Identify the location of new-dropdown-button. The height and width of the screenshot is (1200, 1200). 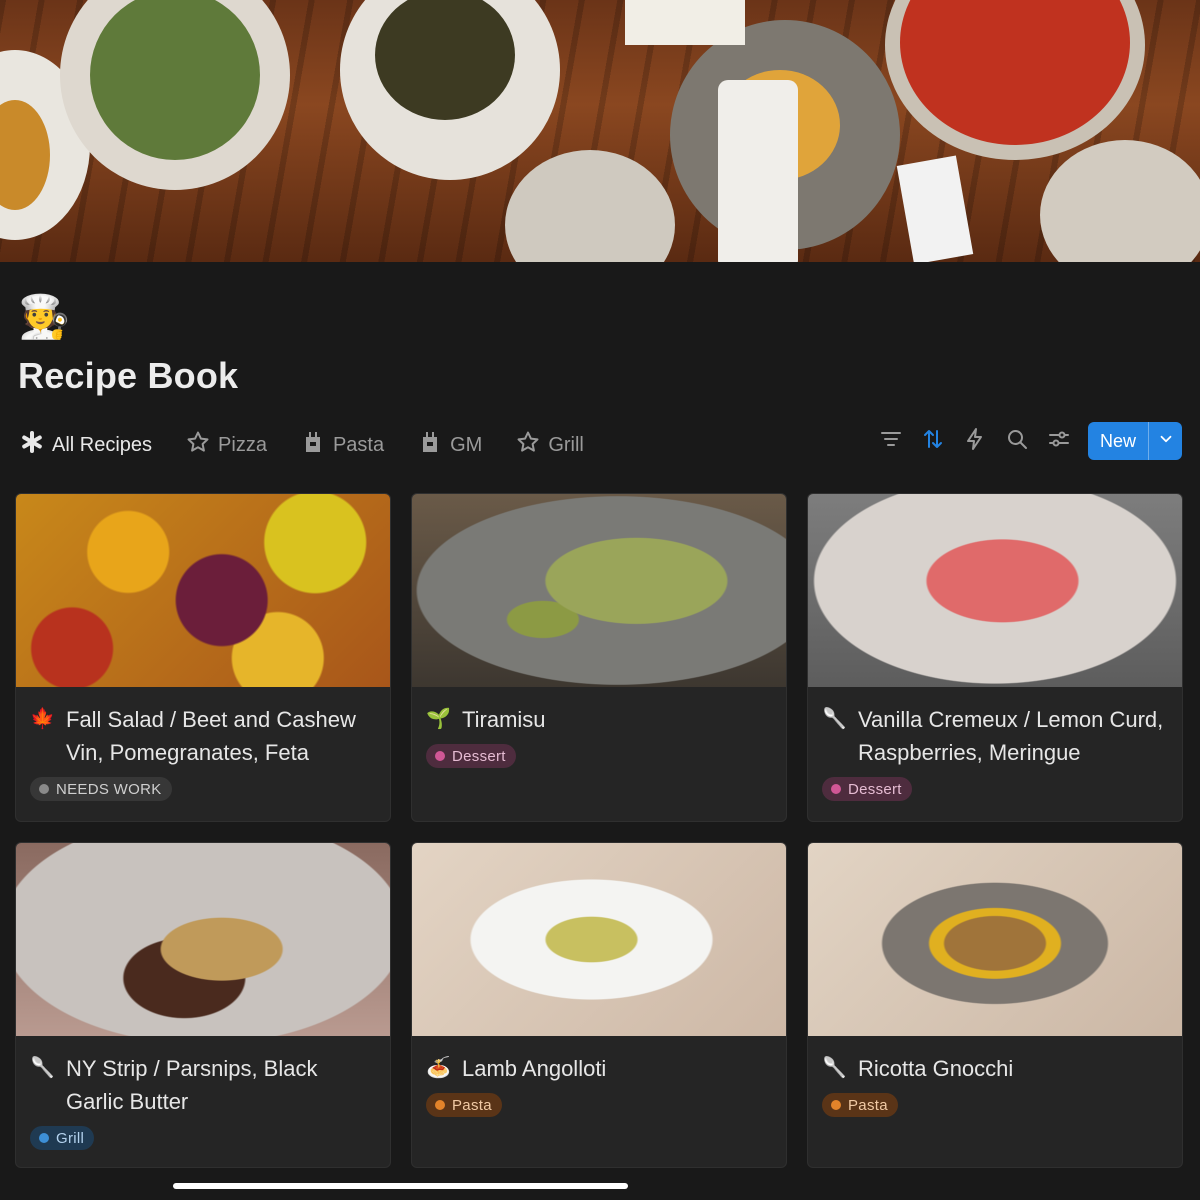
(1165, 441).